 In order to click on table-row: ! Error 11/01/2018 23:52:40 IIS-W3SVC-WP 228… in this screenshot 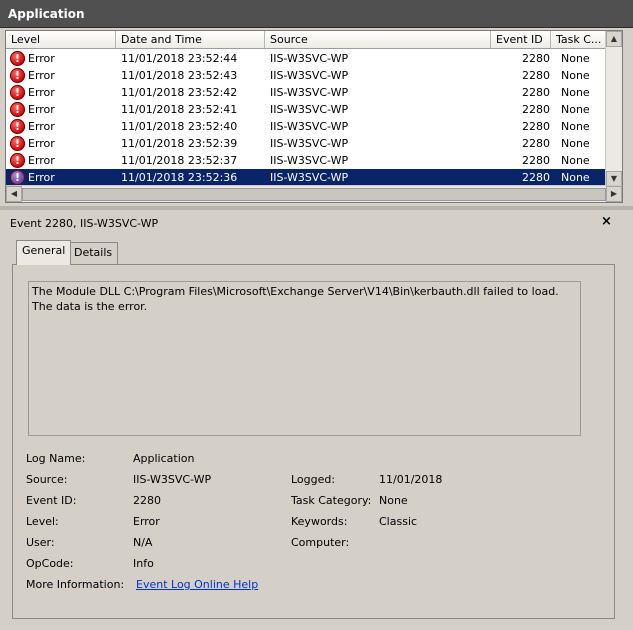, I will do `click(306, 126)`.